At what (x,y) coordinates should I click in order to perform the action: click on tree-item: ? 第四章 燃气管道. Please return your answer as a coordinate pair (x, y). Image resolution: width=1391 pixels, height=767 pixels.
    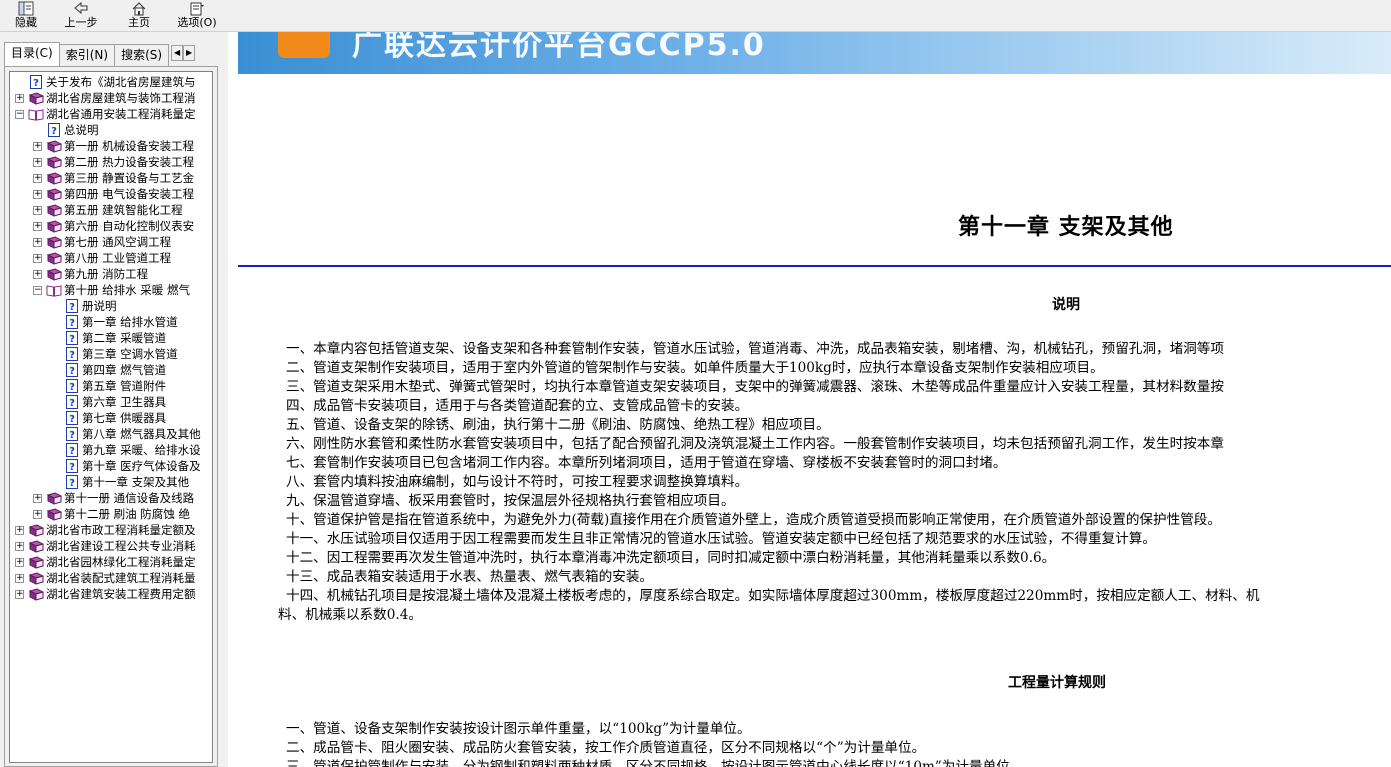
    Looking at the image, I should click on (108, 370).